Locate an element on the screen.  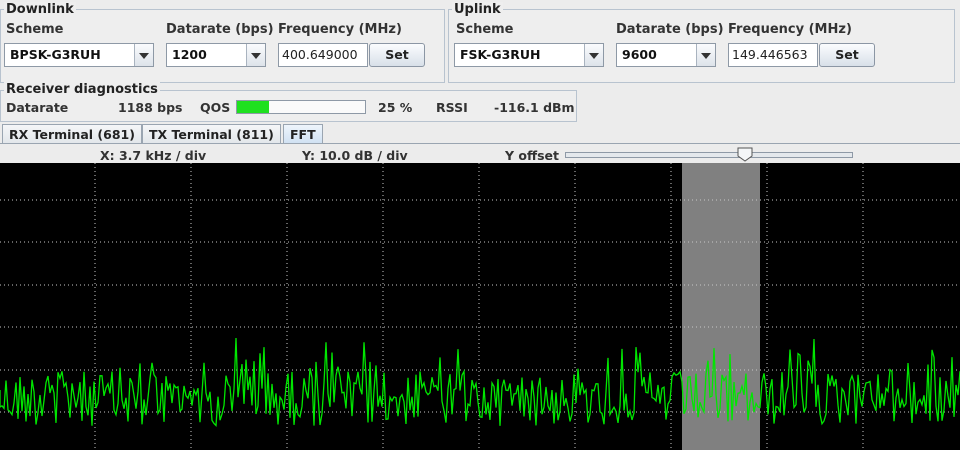
diag-rssi-value: -116.1 dBm is located at coordinates (534, 107).